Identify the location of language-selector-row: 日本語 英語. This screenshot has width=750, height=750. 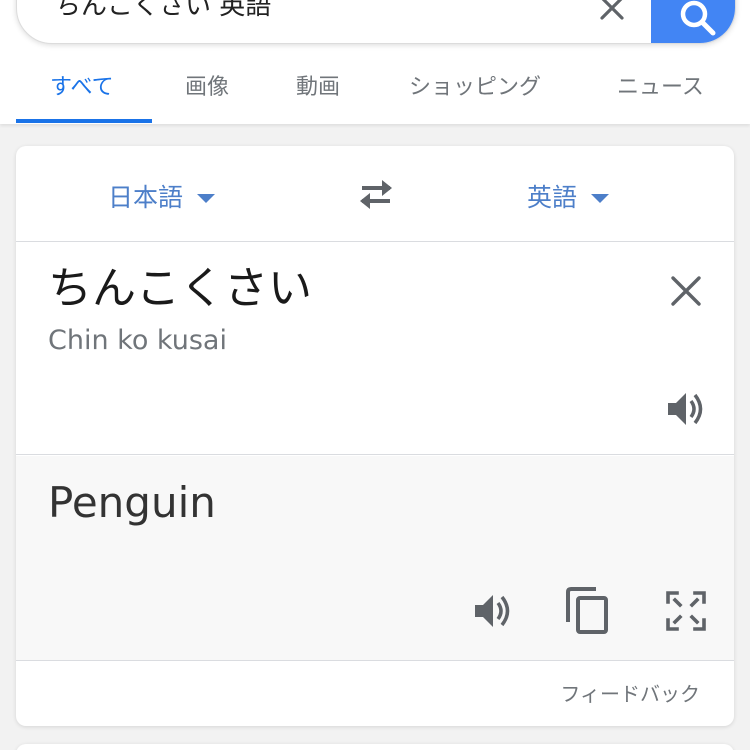
(375, 194).